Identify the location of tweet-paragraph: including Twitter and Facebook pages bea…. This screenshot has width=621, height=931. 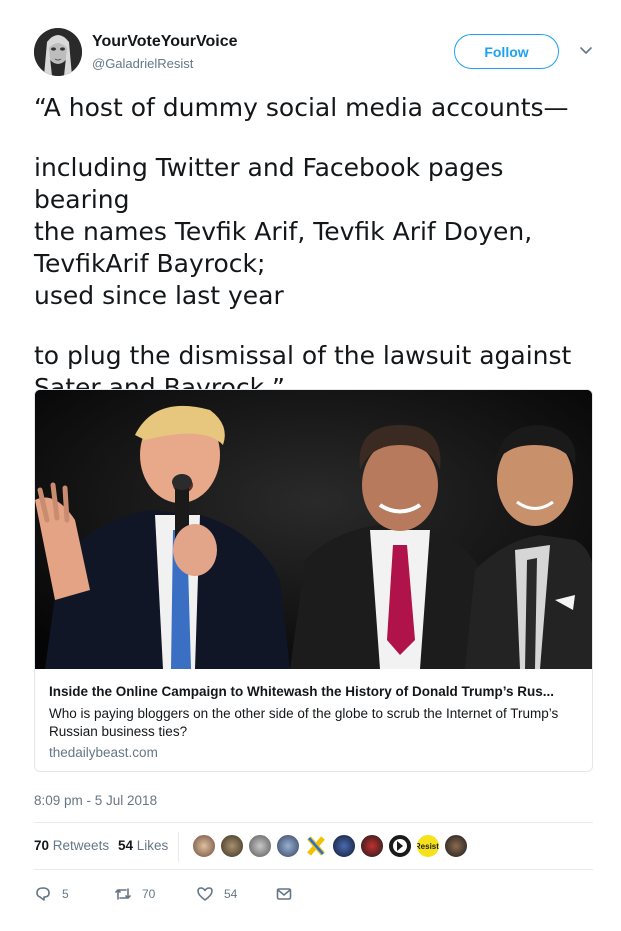
(283, 231).